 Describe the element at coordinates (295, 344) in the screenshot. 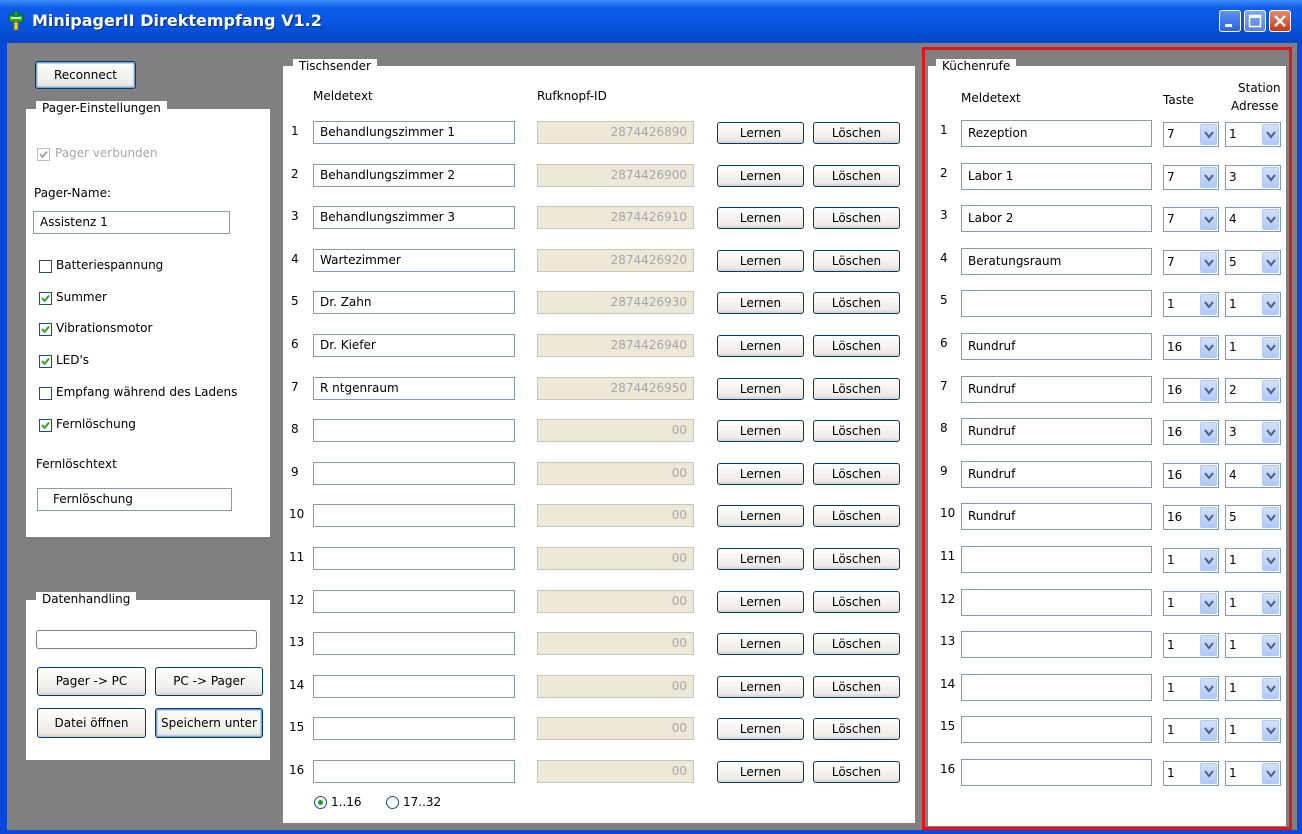

I see `row-number: 6` at that location.